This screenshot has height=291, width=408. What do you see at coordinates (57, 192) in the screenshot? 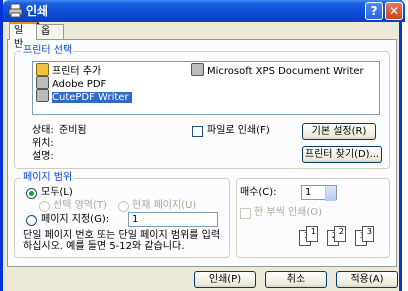
I see `range-all-label: 모두(L)` at bounding box center [57, 192].